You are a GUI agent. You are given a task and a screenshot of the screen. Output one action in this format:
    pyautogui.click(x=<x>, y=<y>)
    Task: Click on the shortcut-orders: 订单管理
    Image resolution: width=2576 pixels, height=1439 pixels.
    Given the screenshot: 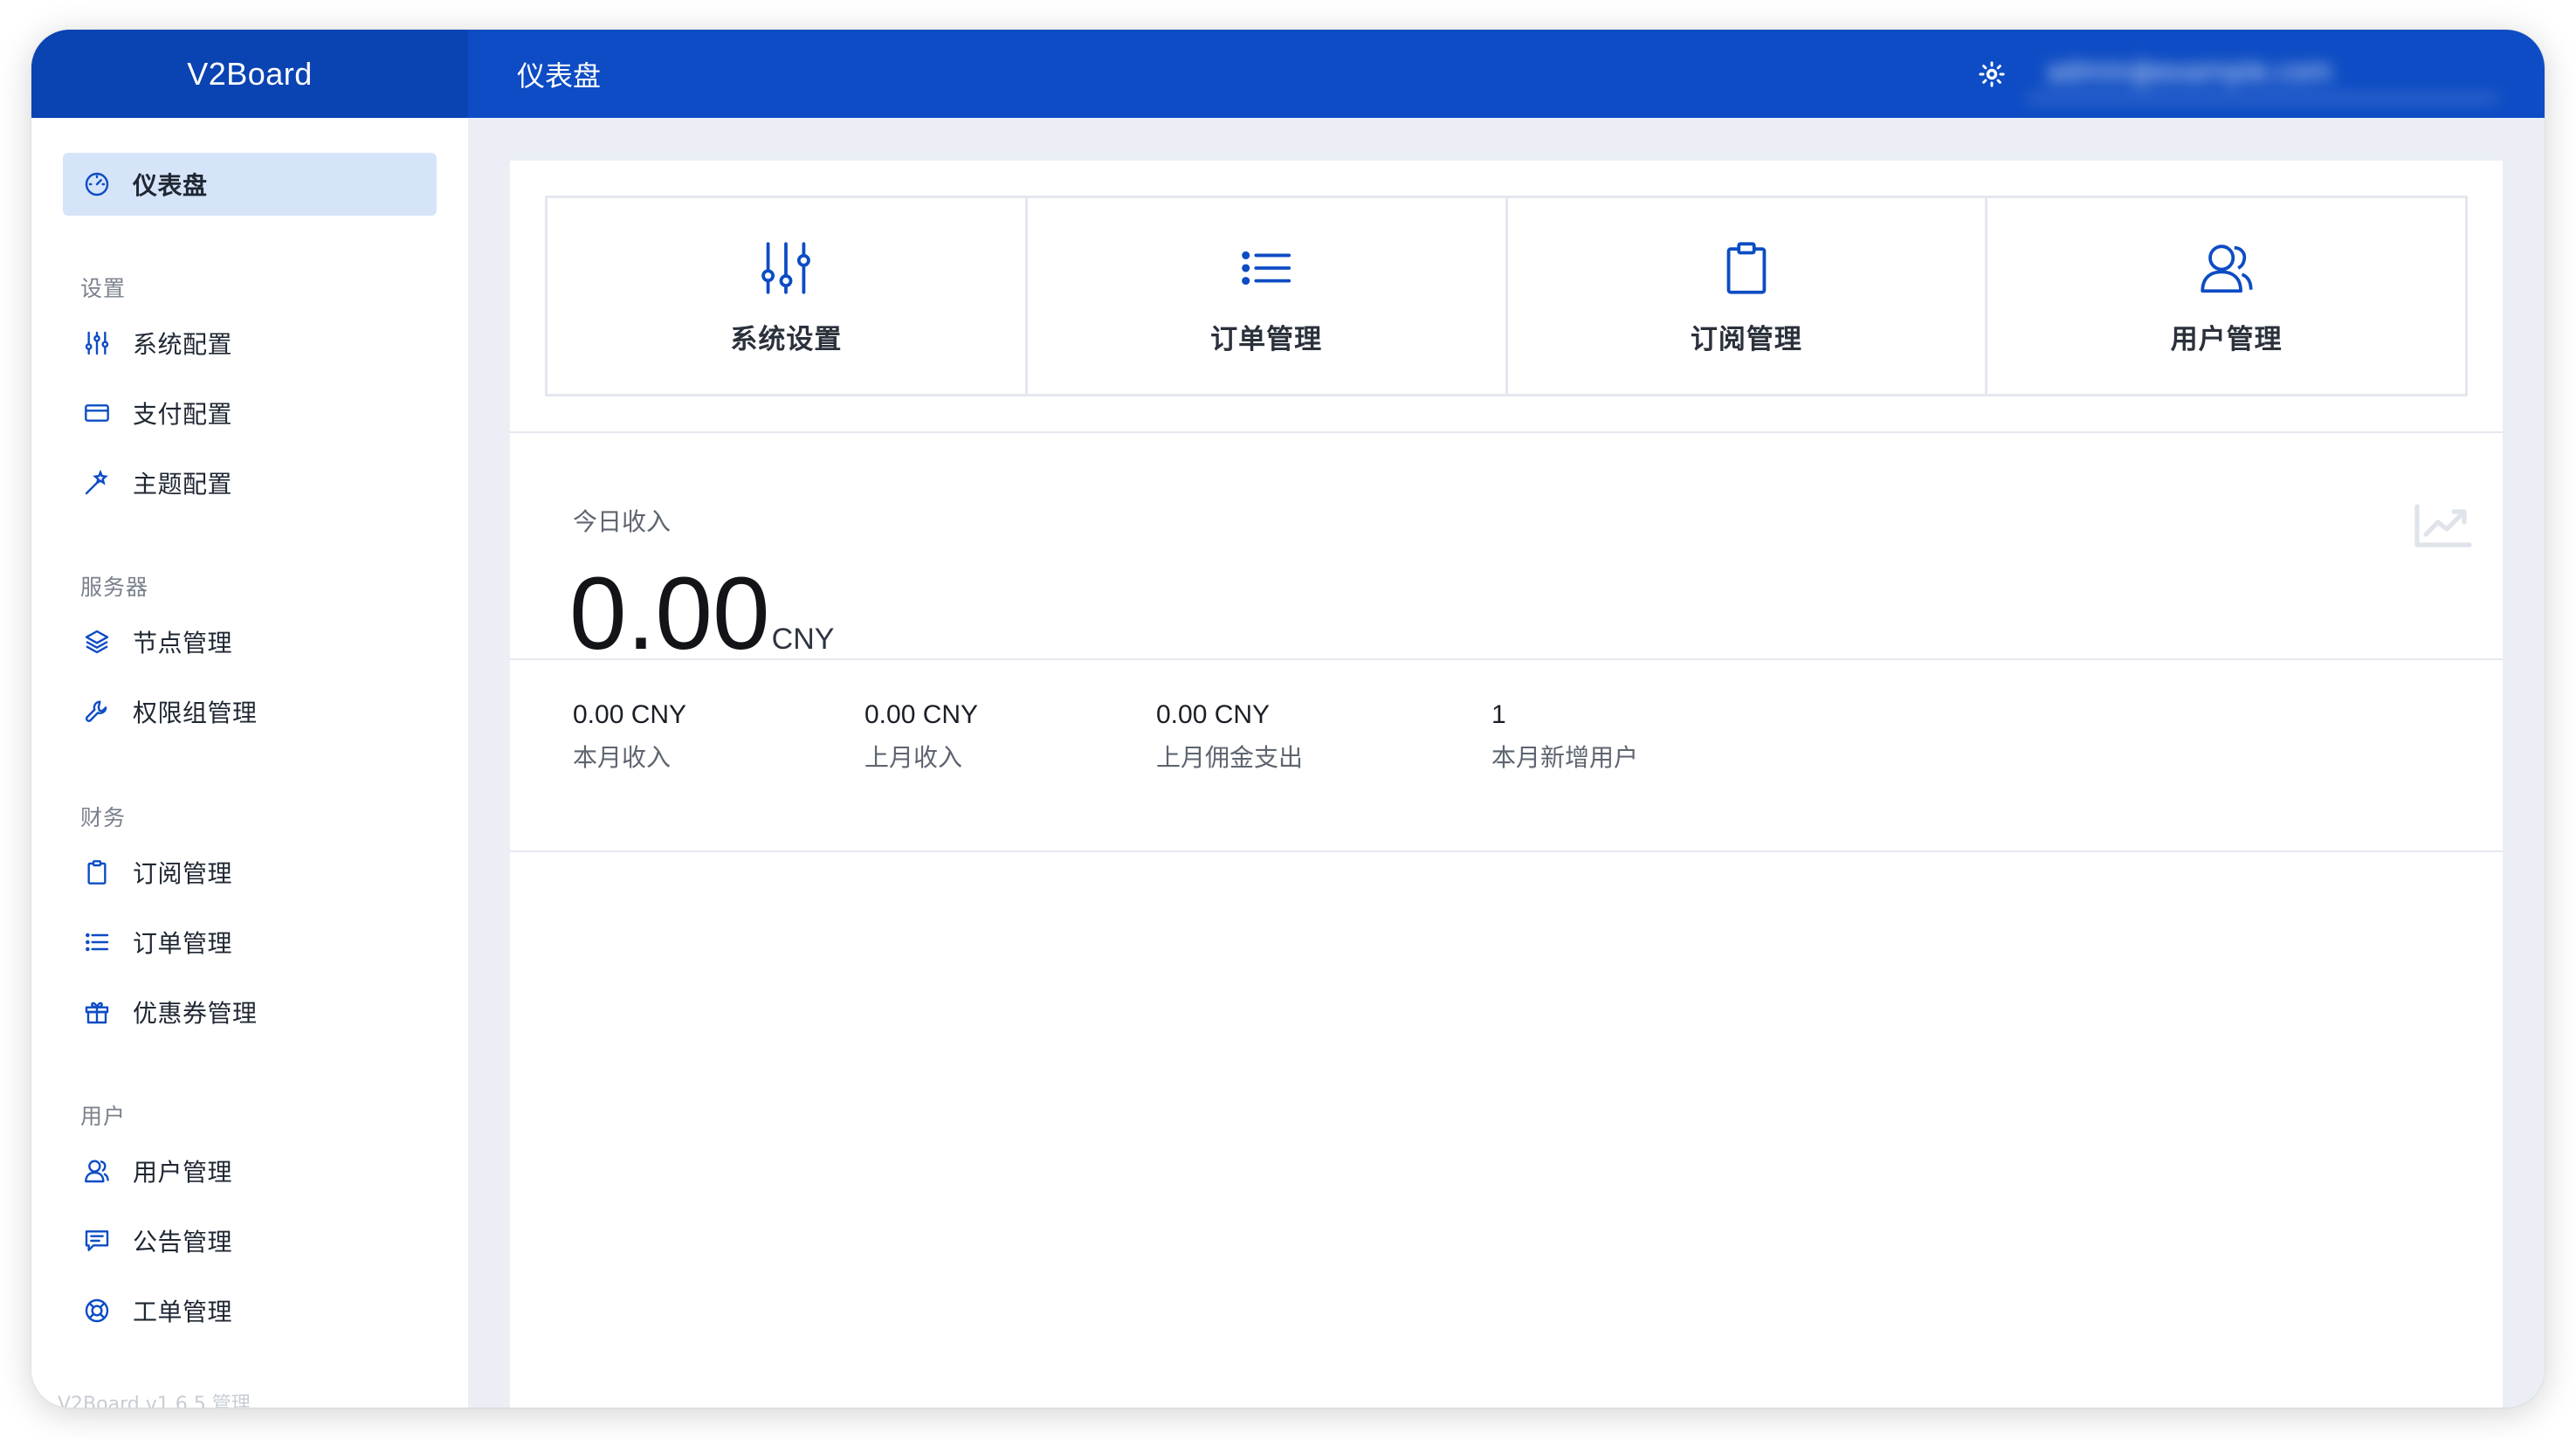 What is the action you would take?
    pyautogui.click(x=1268, y=296)
    